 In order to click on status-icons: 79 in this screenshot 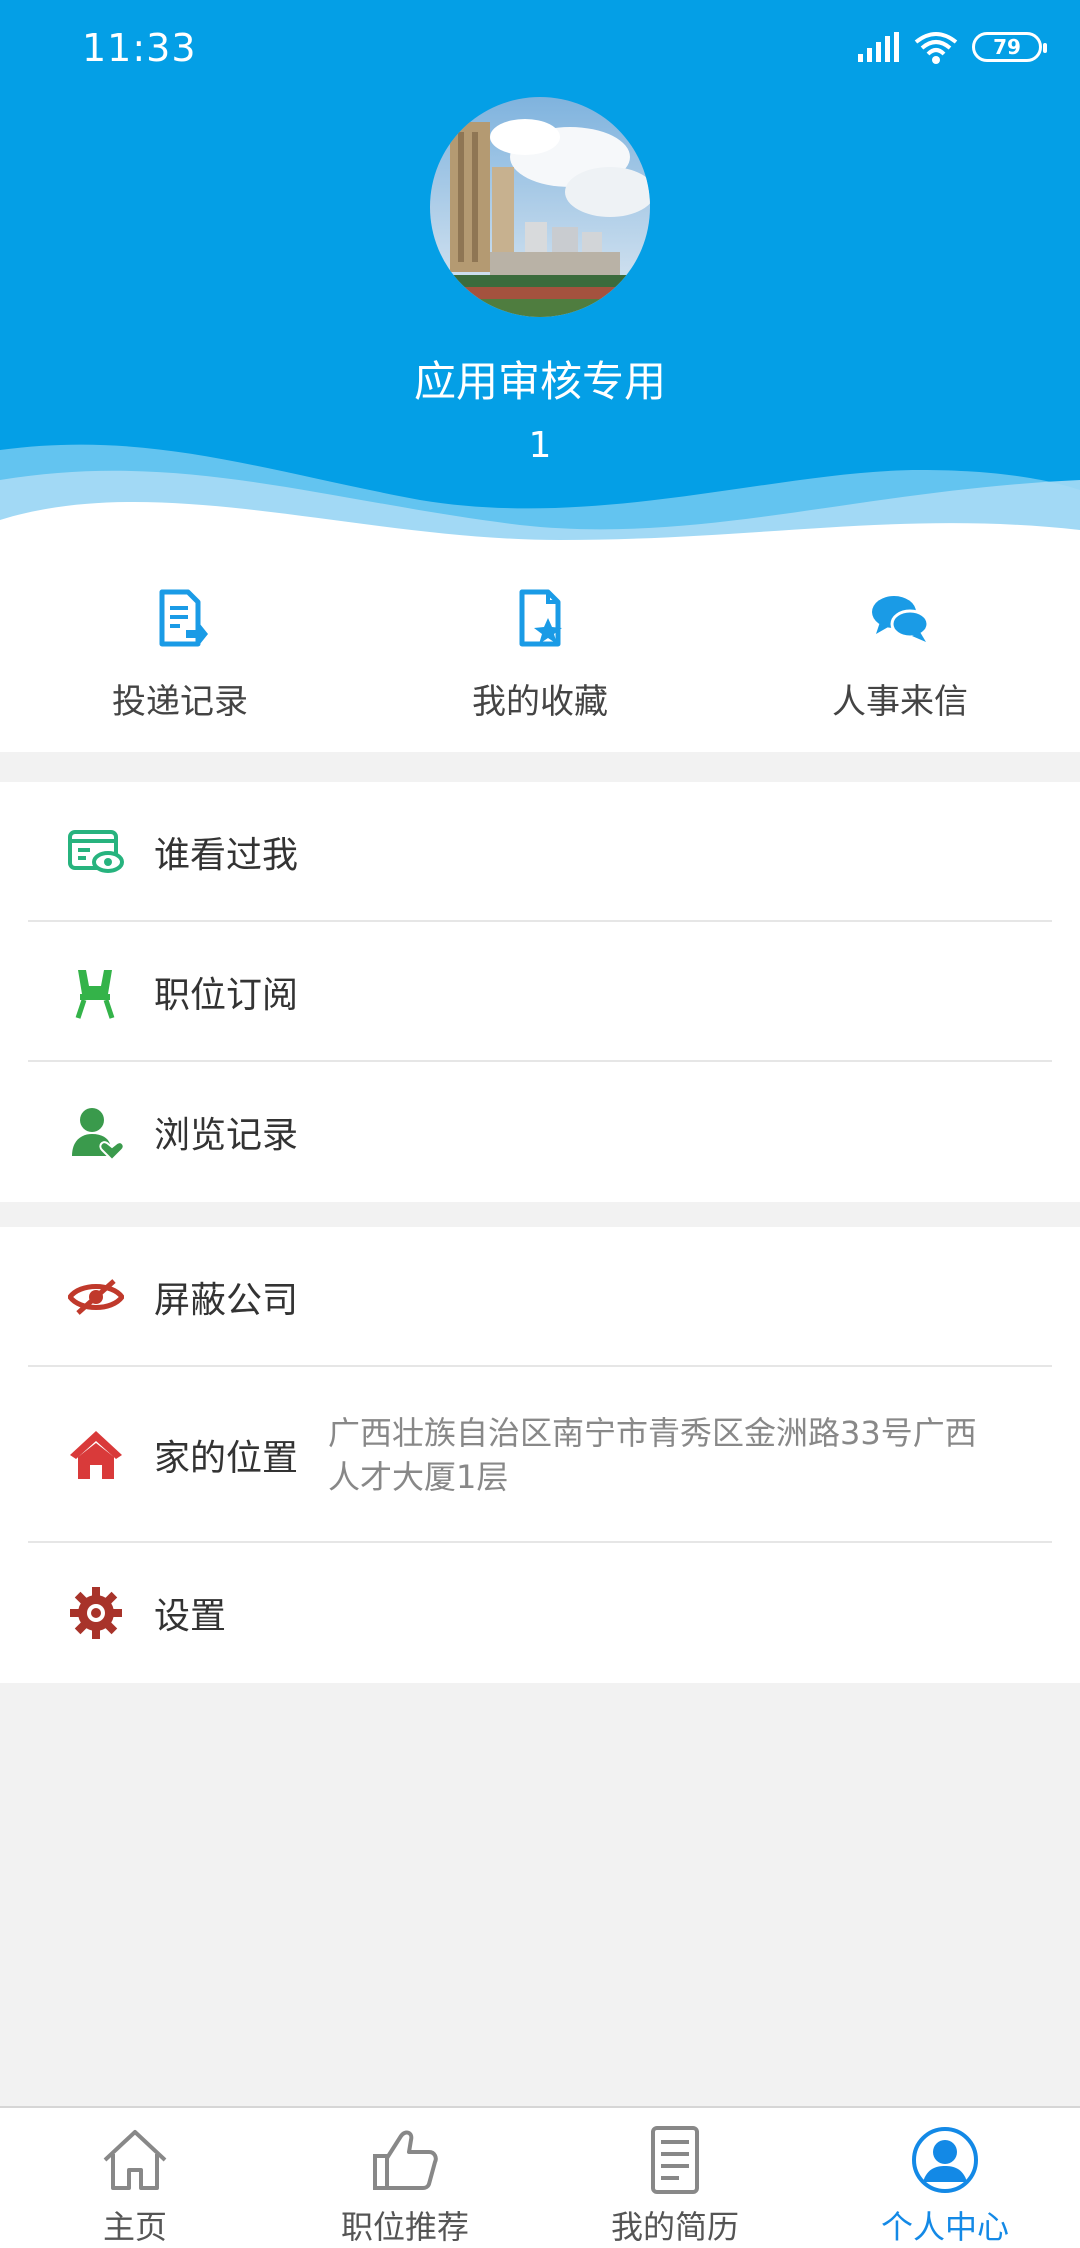, I will do `click(952, 47)`.